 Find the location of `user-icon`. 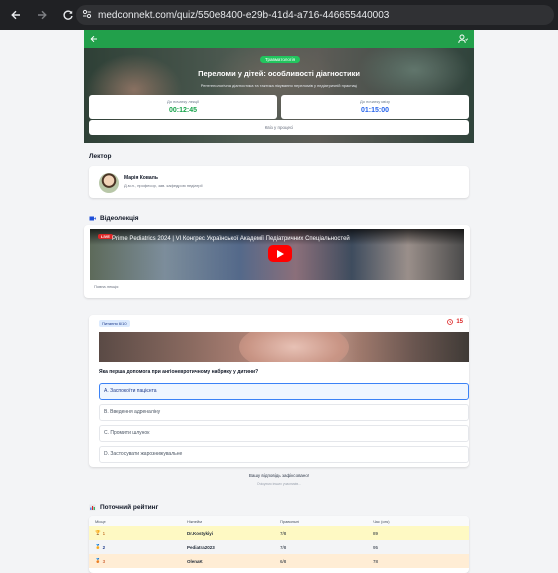

user-icon is located at coordinates (463, 39).